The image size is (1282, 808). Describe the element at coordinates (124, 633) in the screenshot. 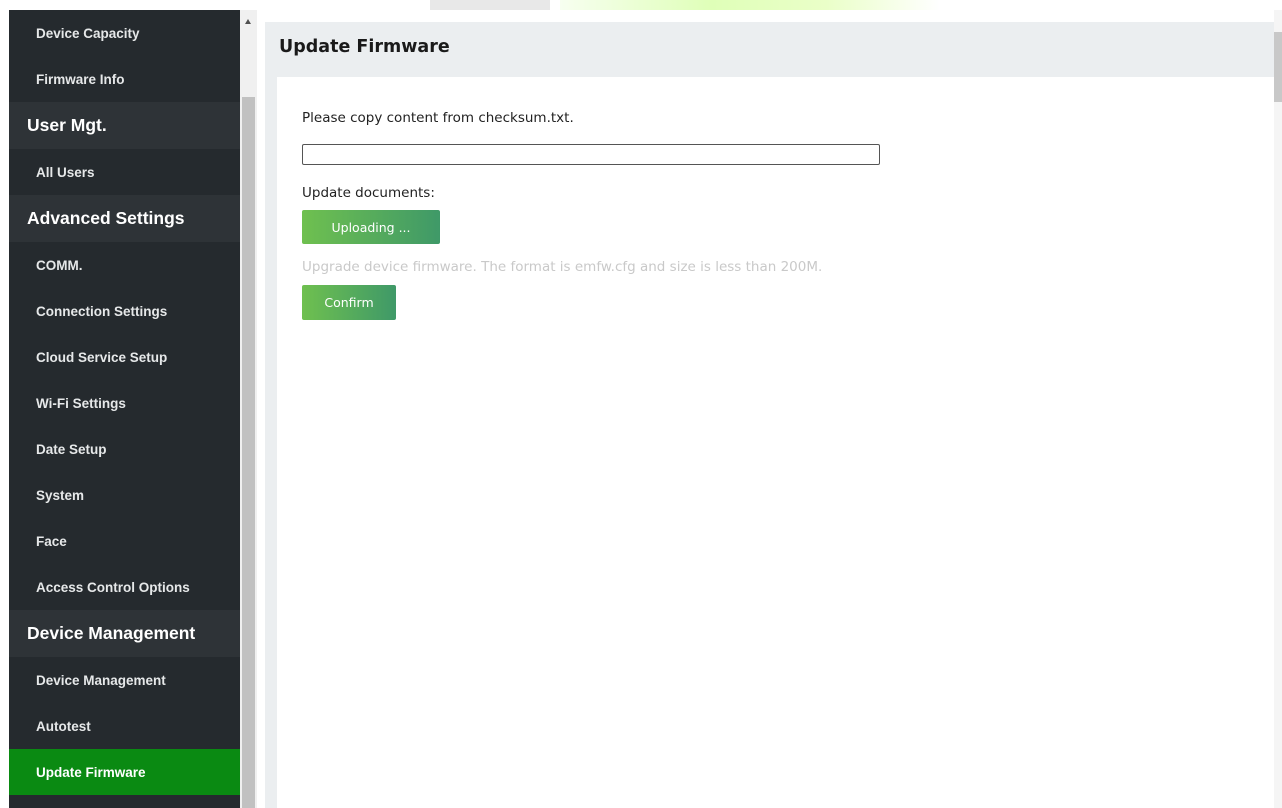

I see `sidebar-group-device-management: Device Management` at that location.